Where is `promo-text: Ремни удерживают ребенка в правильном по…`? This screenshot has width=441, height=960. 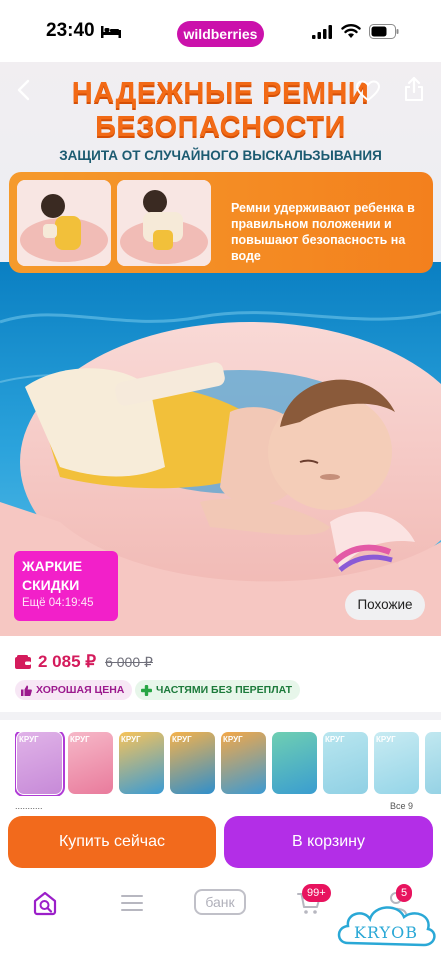
promo-text: Ремни удерживают ребенка в правильном по… is located at coordinates (323, 232).